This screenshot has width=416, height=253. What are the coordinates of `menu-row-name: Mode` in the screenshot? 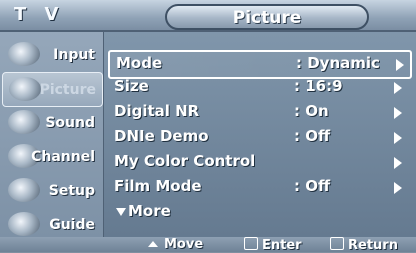 It's located at (139, 63).